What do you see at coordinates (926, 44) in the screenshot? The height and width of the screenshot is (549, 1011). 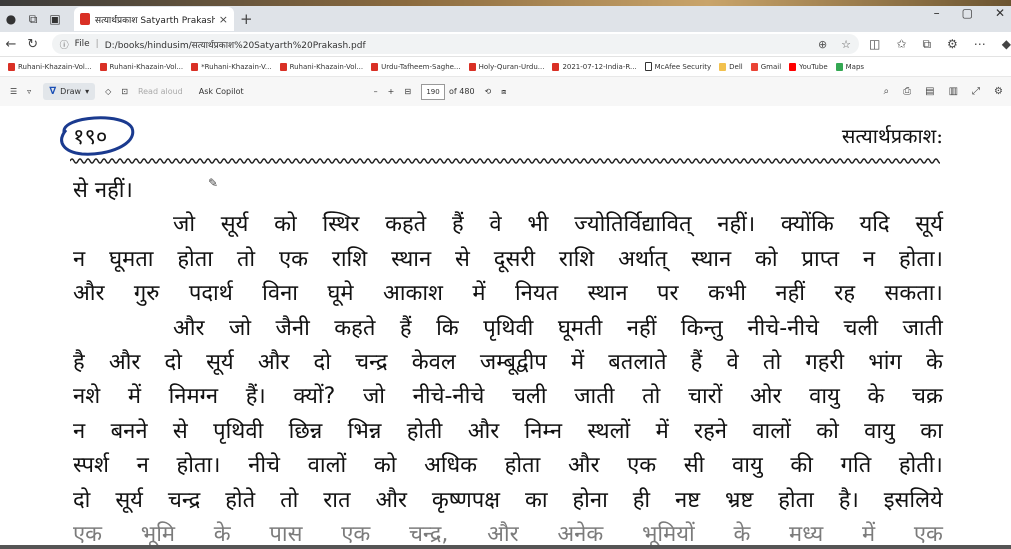 I see `collections-icon: ⧉` at bounding box center [926, 44].